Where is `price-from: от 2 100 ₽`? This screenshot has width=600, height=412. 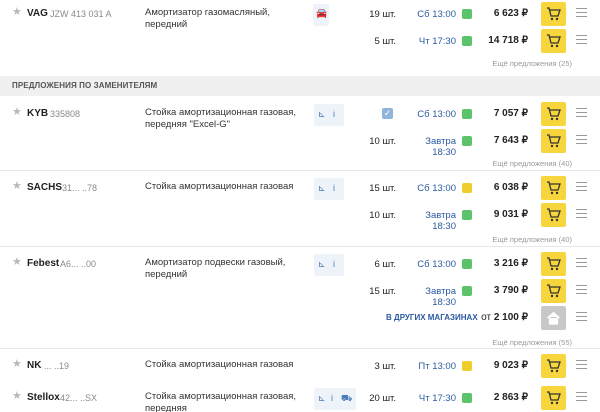
price-from: от 2 100 ₽ is located at coordinates (503, 317).